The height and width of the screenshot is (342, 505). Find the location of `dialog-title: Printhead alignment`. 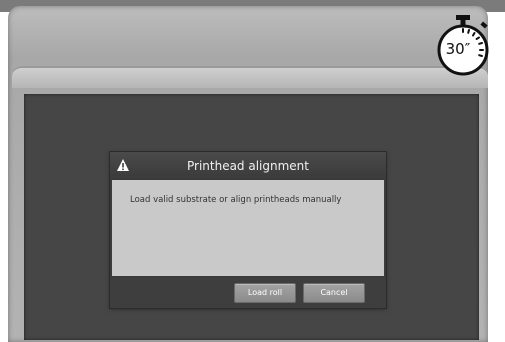

dialog-title: Printhead alignment is located at coordinates (247, 166).